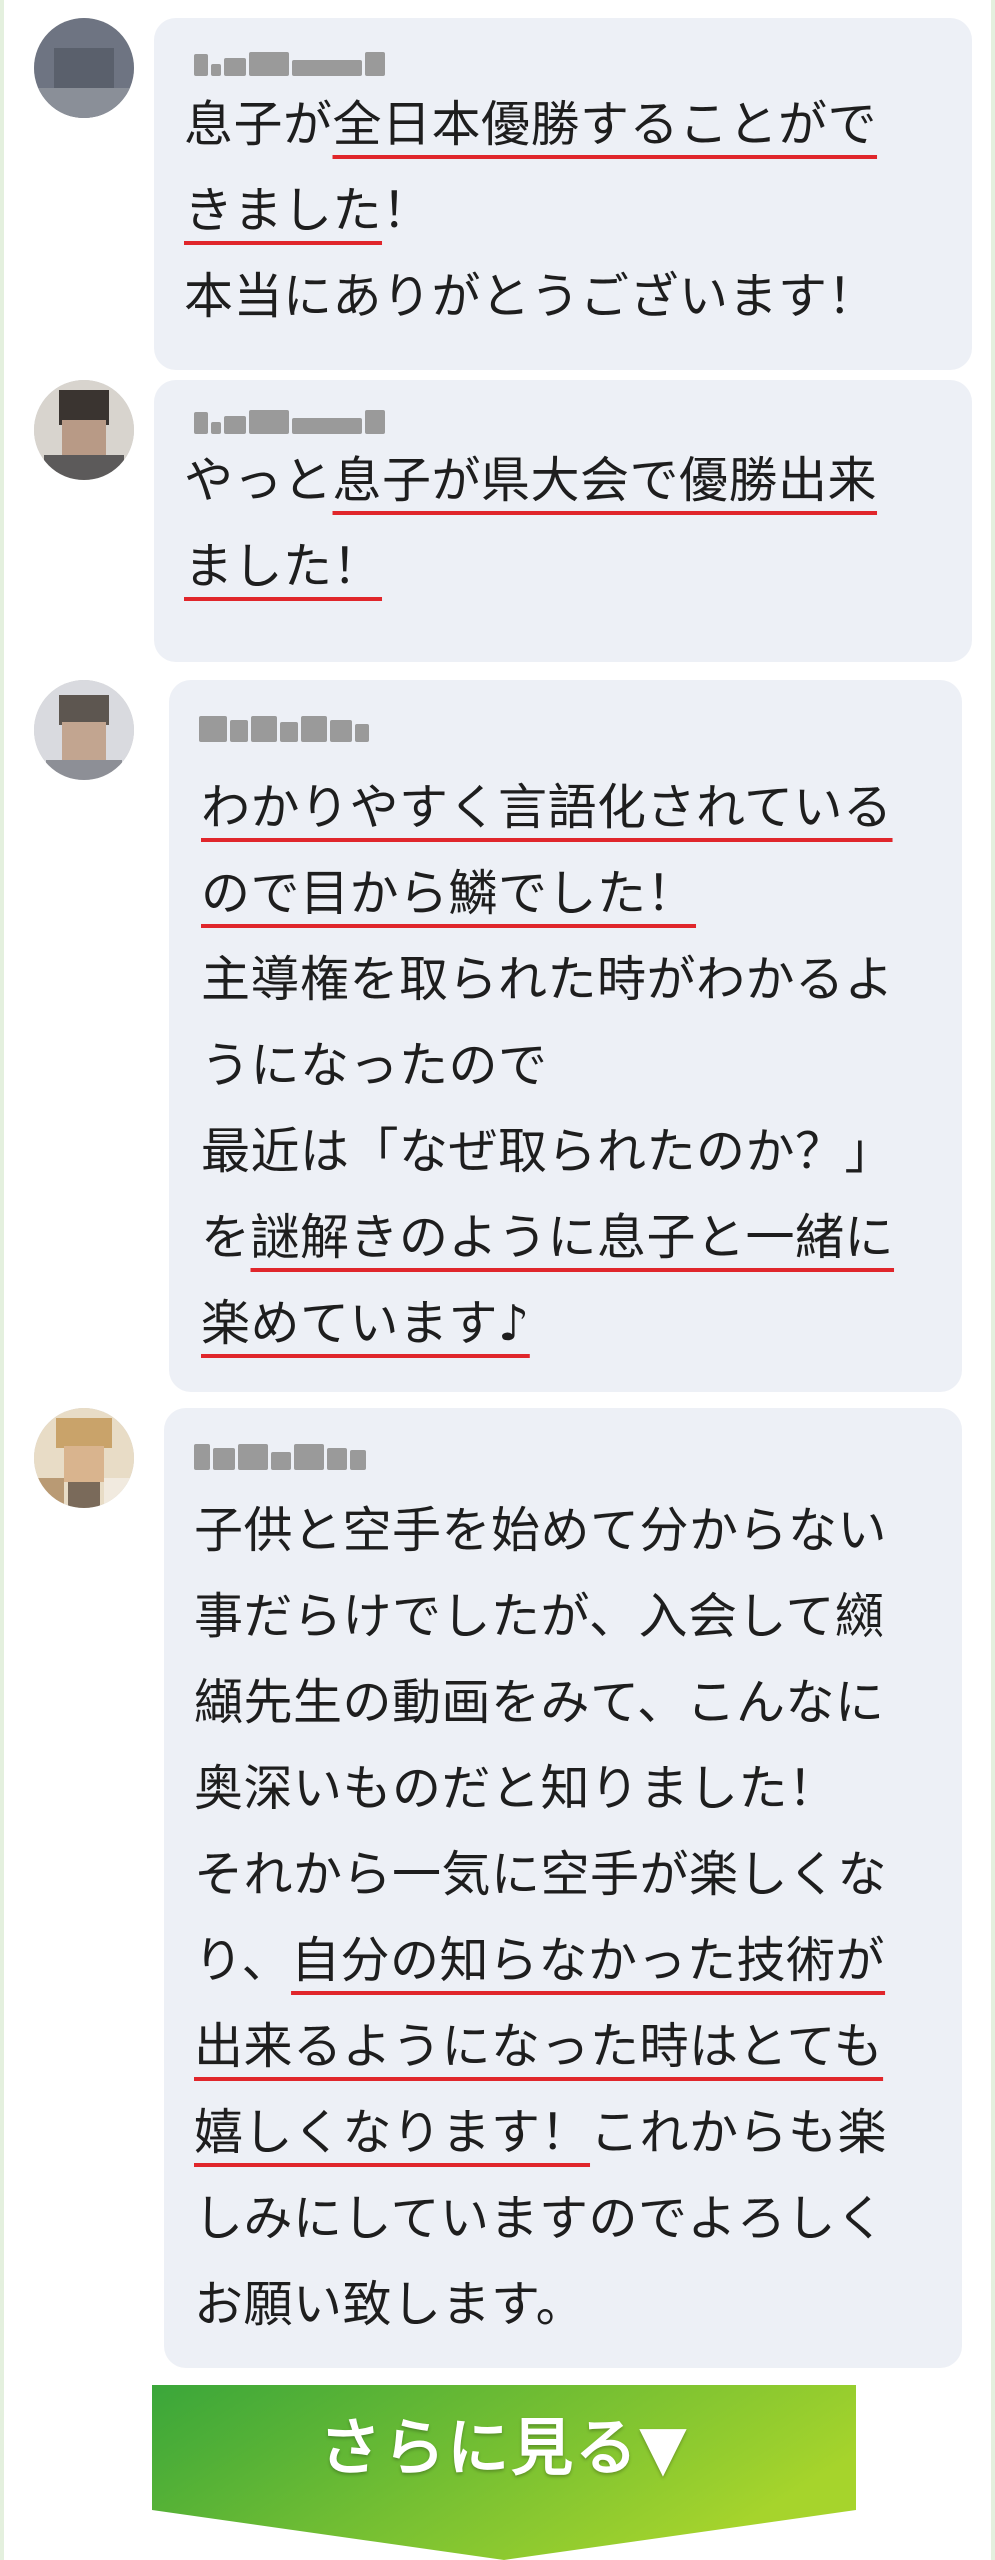 Image resolution: width=995 pixels, height=2560 pixels. I want to click on review-text-line: 奥深いものだと知りました！, so click(516, 1788).